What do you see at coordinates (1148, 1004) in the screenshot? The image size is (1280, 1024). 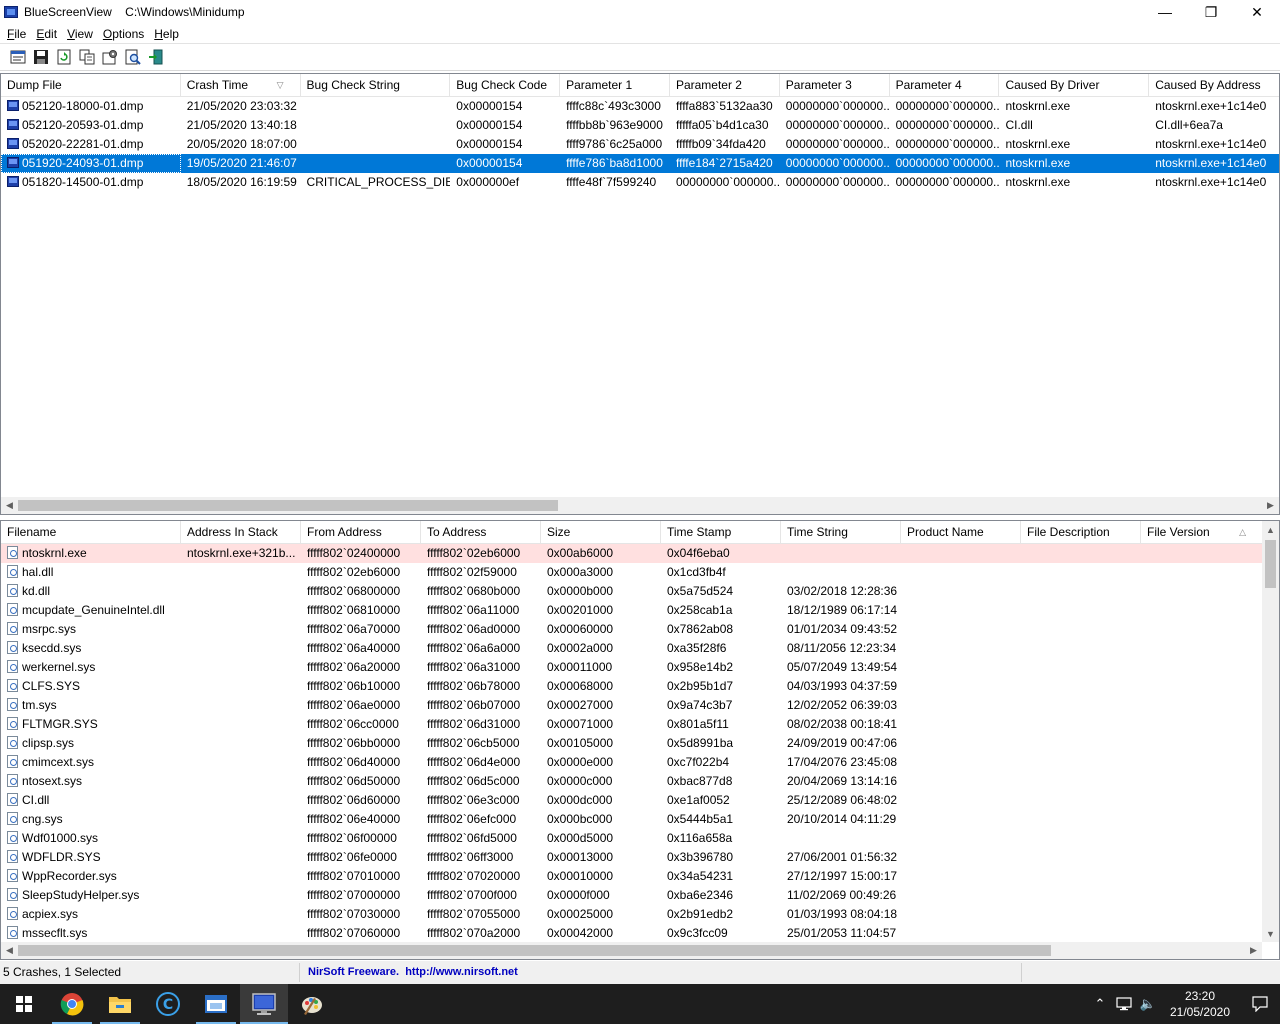 I see `volume-icon: 🔈` at bounding box center [1148, 1004].